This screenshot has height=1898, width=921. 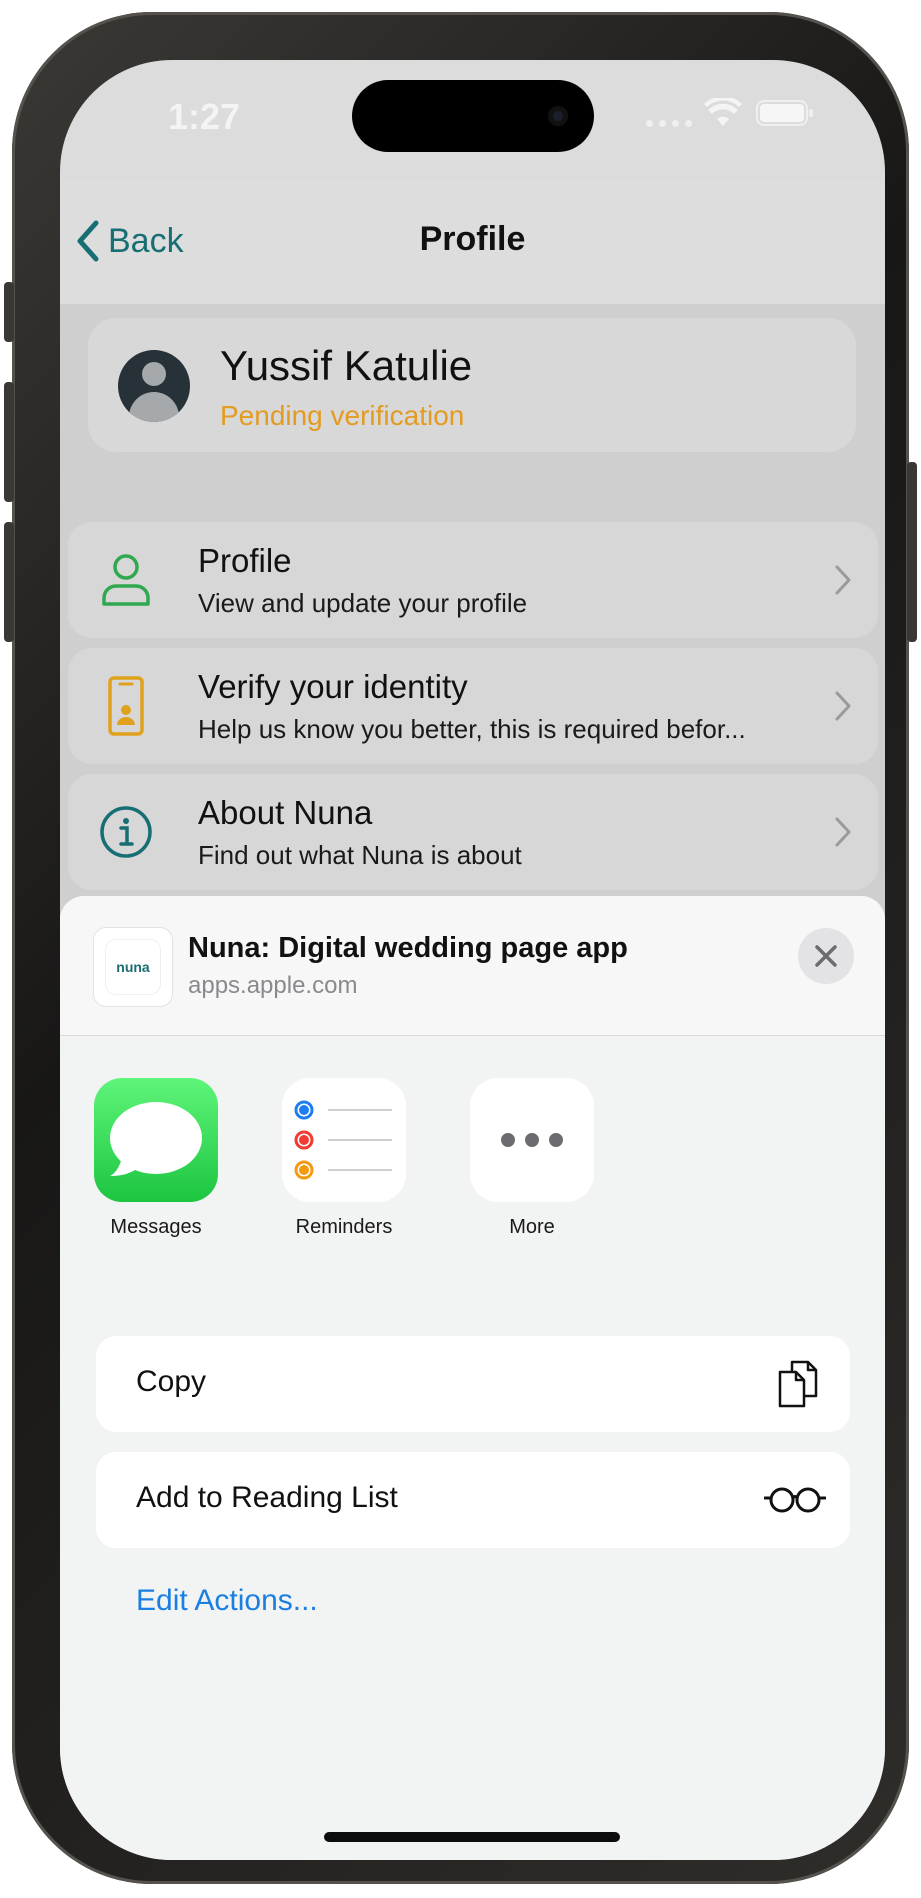 I want to click on avatar, so click(x=154, y=386).